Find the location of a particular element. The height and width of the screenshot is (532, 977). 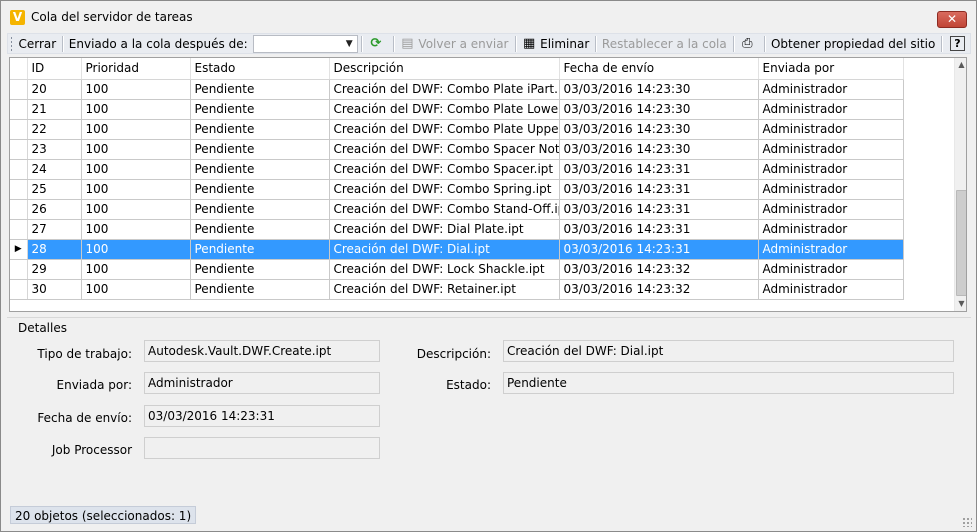

site-property-button: Obtener propiedad del sitio is located at coordinates (853, 43).